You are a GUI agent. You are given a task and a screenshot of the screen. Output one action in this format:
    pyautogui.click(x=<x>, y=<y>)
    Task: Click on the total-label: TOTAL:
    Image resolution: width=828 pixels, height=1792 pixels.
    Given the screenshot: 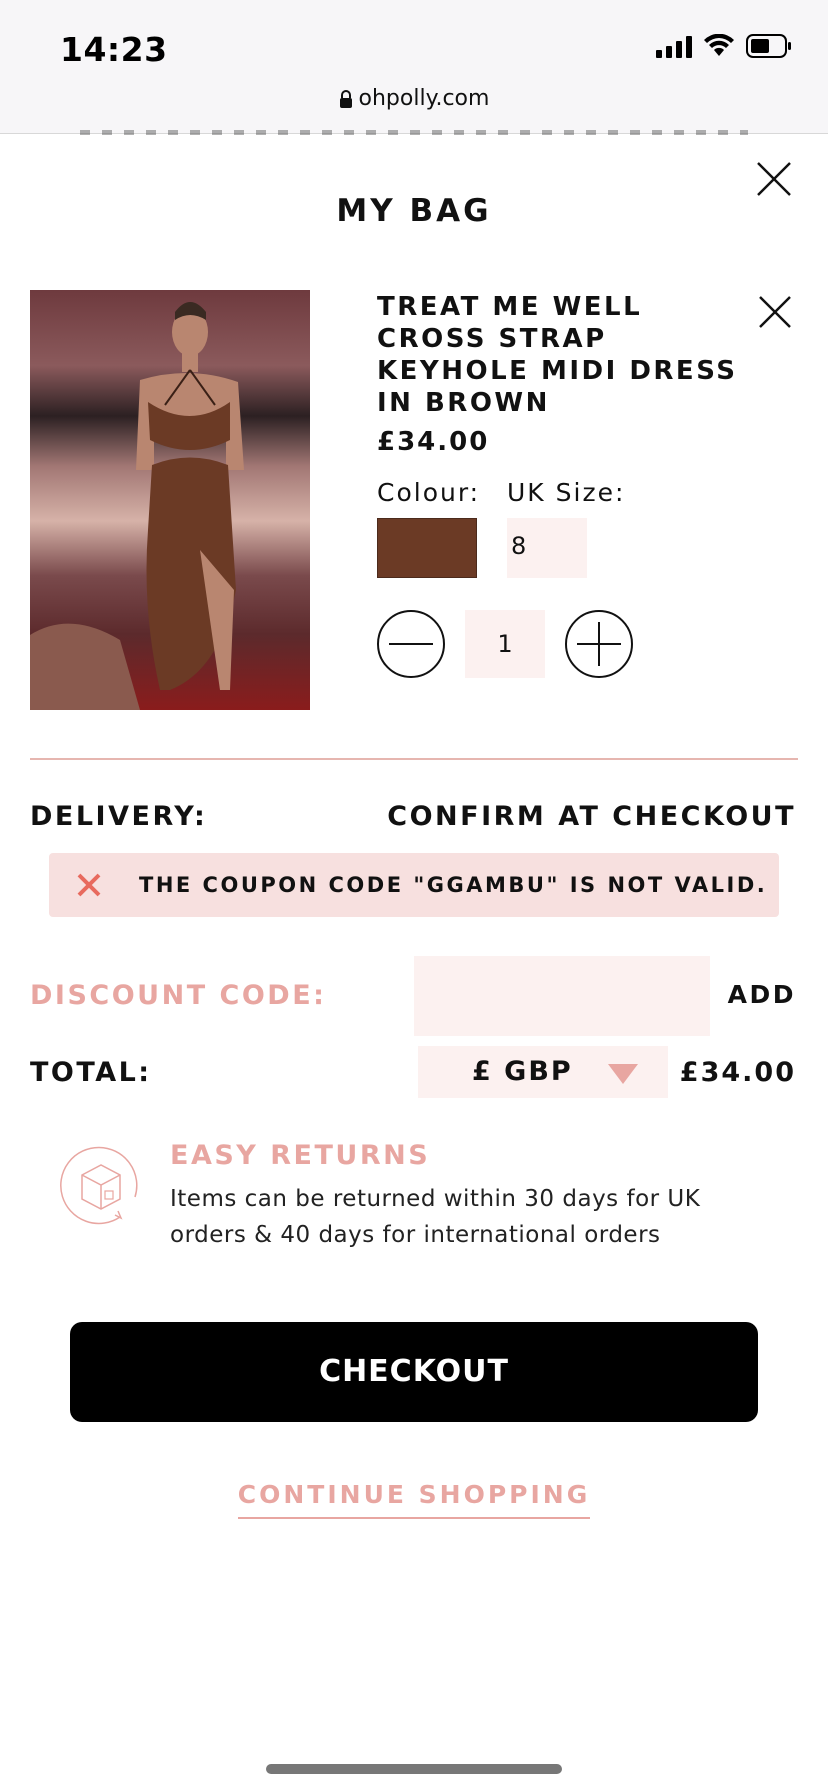 What is the action you would take?
    pyautogui.click(x=91, y=1072)
    